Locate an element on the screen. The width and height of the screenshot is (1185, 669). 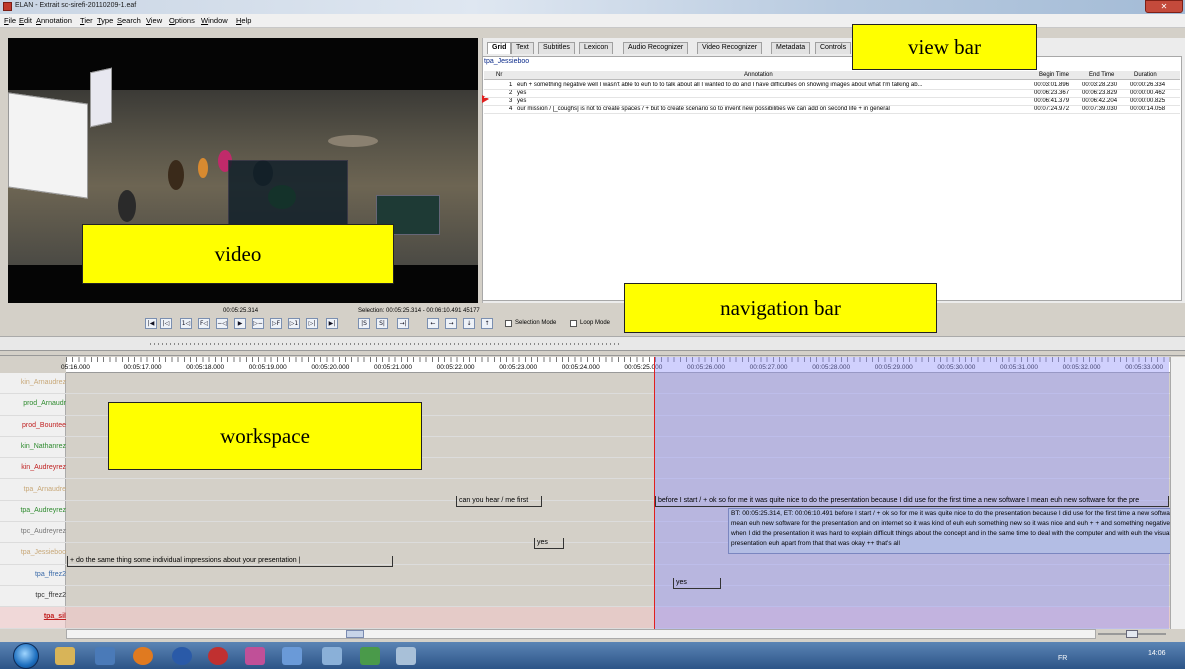
tier-label: prod_Arnaudr is located at coordinates (34, 403).